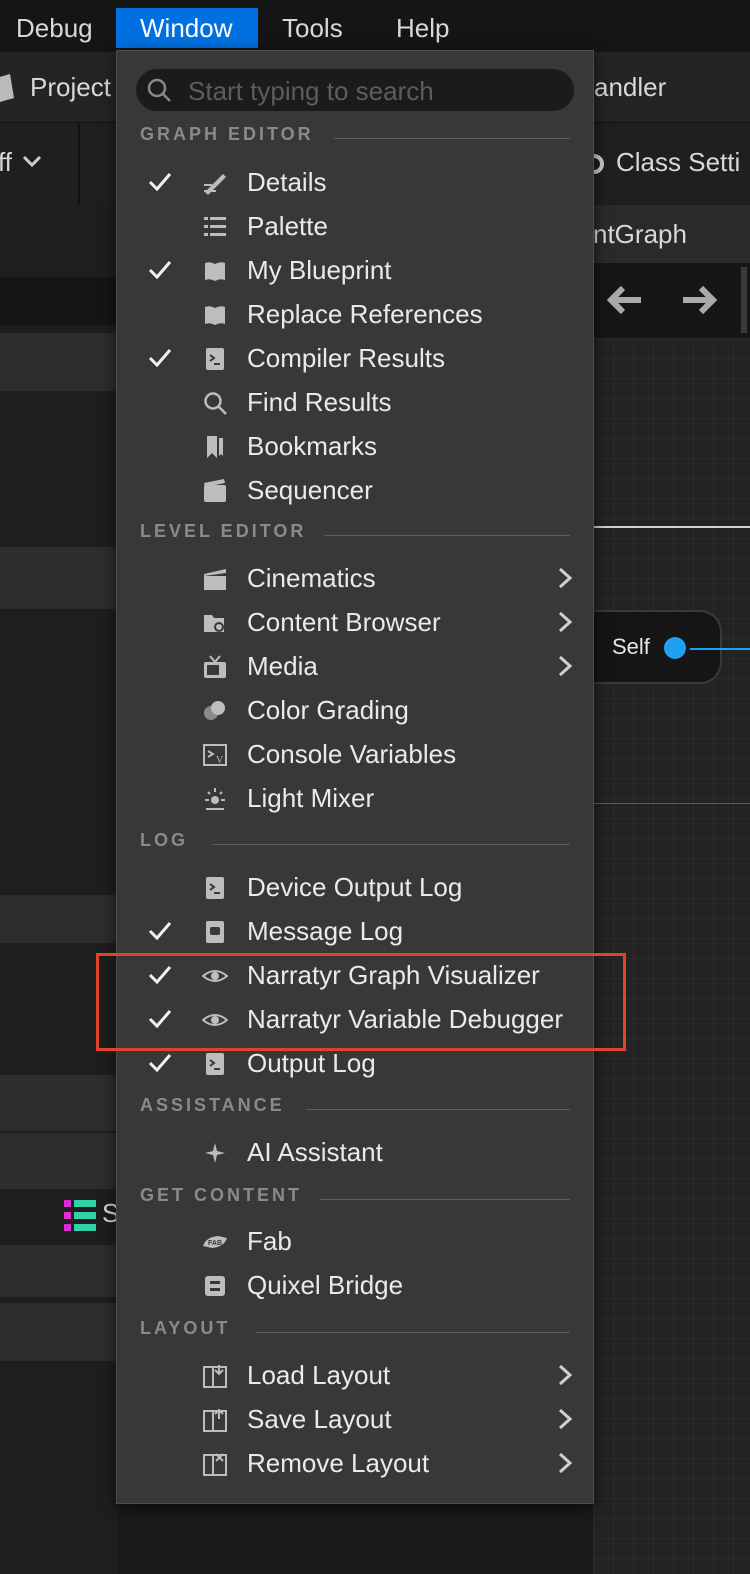 The image size is (750, 1574). Describe the element at coordinates (223, 531) in the screenshot. I see `section-heading: LEVEL EDITOR` at that location.